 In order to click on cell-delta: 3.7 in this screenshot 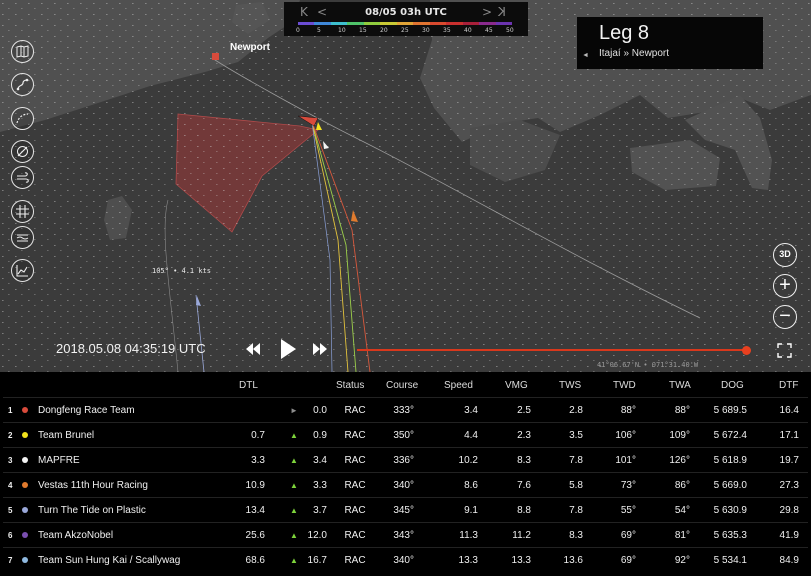, I will do `click(320, 510)`.